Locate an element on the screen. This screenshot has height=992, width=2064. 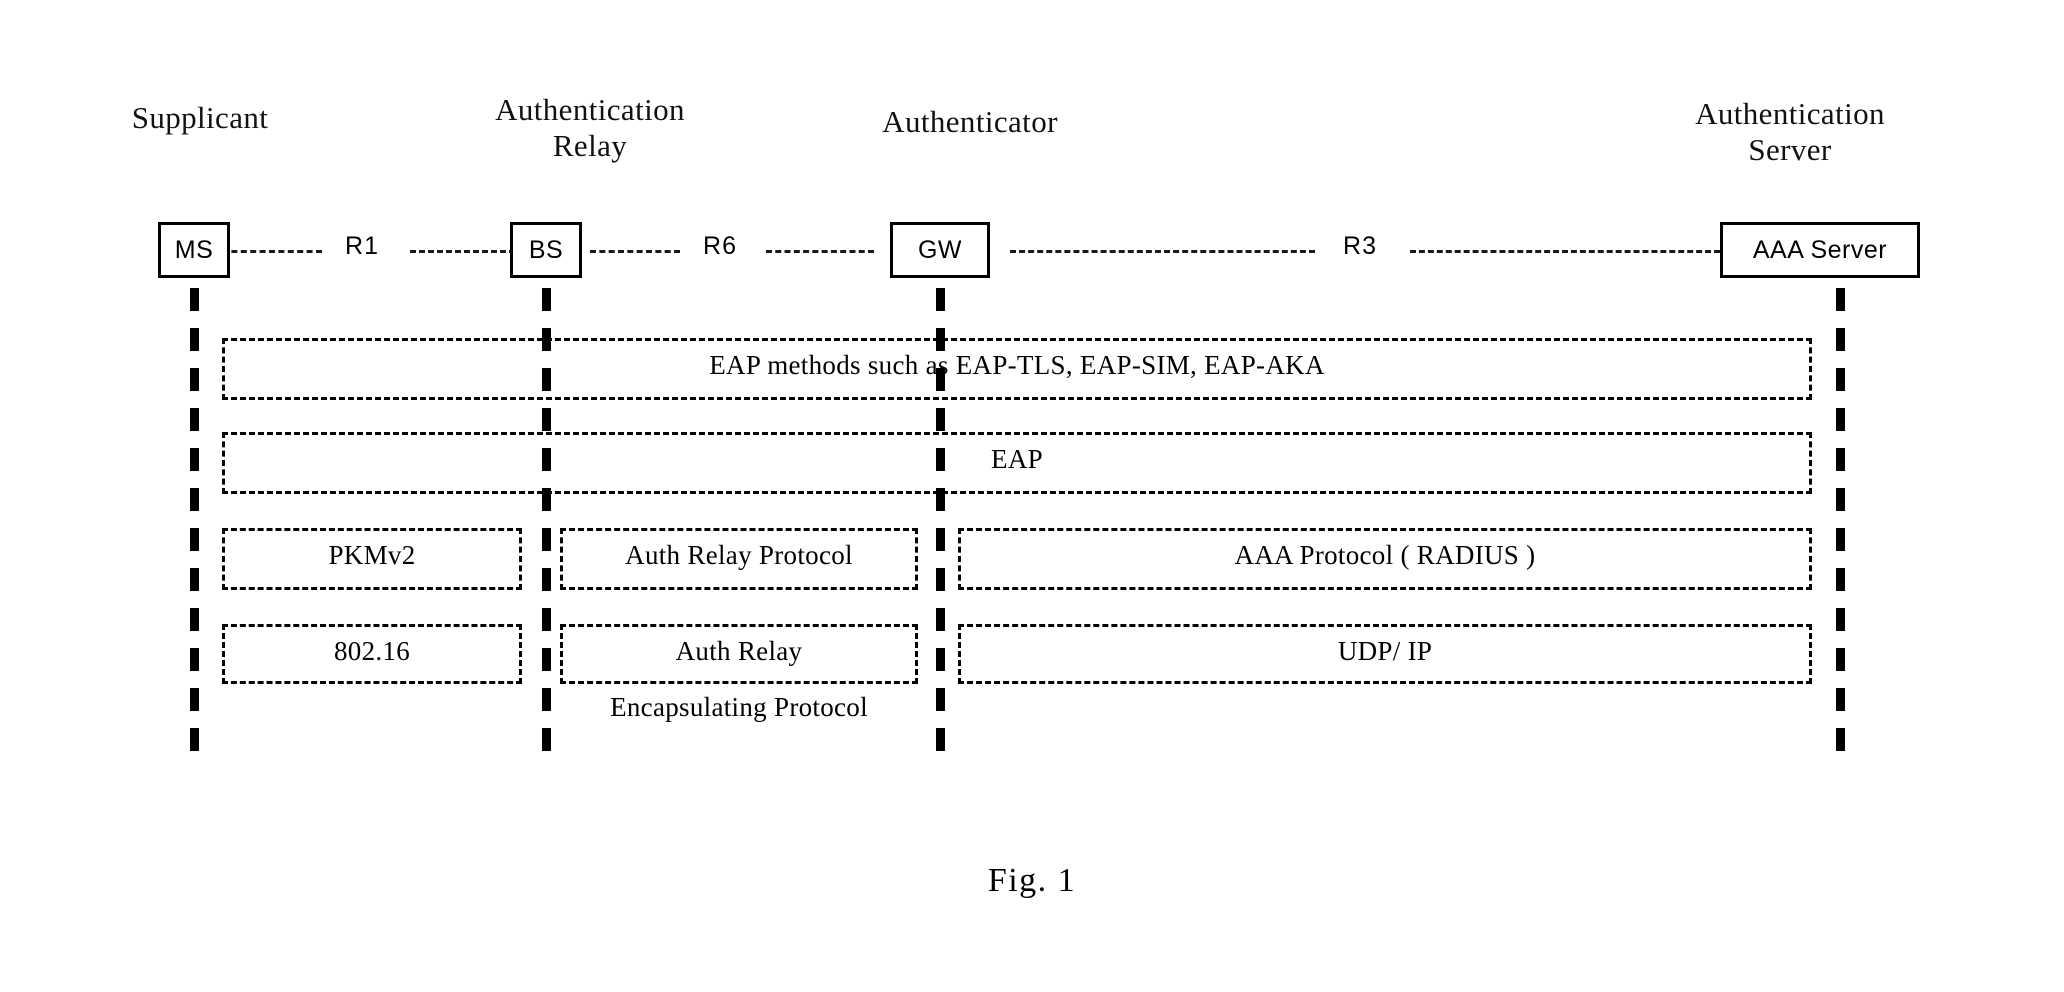
node-label-bs: BS is located at coordinates (546, 249).